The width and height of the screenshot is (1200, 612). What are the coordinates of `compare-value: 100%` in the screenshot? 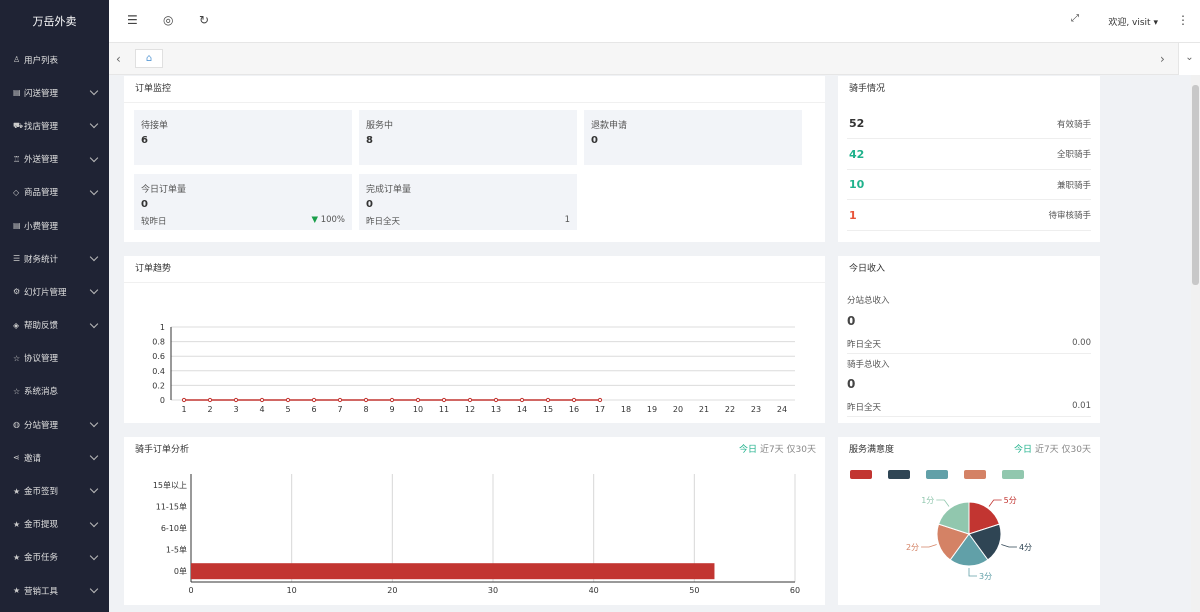 It's located at (332, 220).